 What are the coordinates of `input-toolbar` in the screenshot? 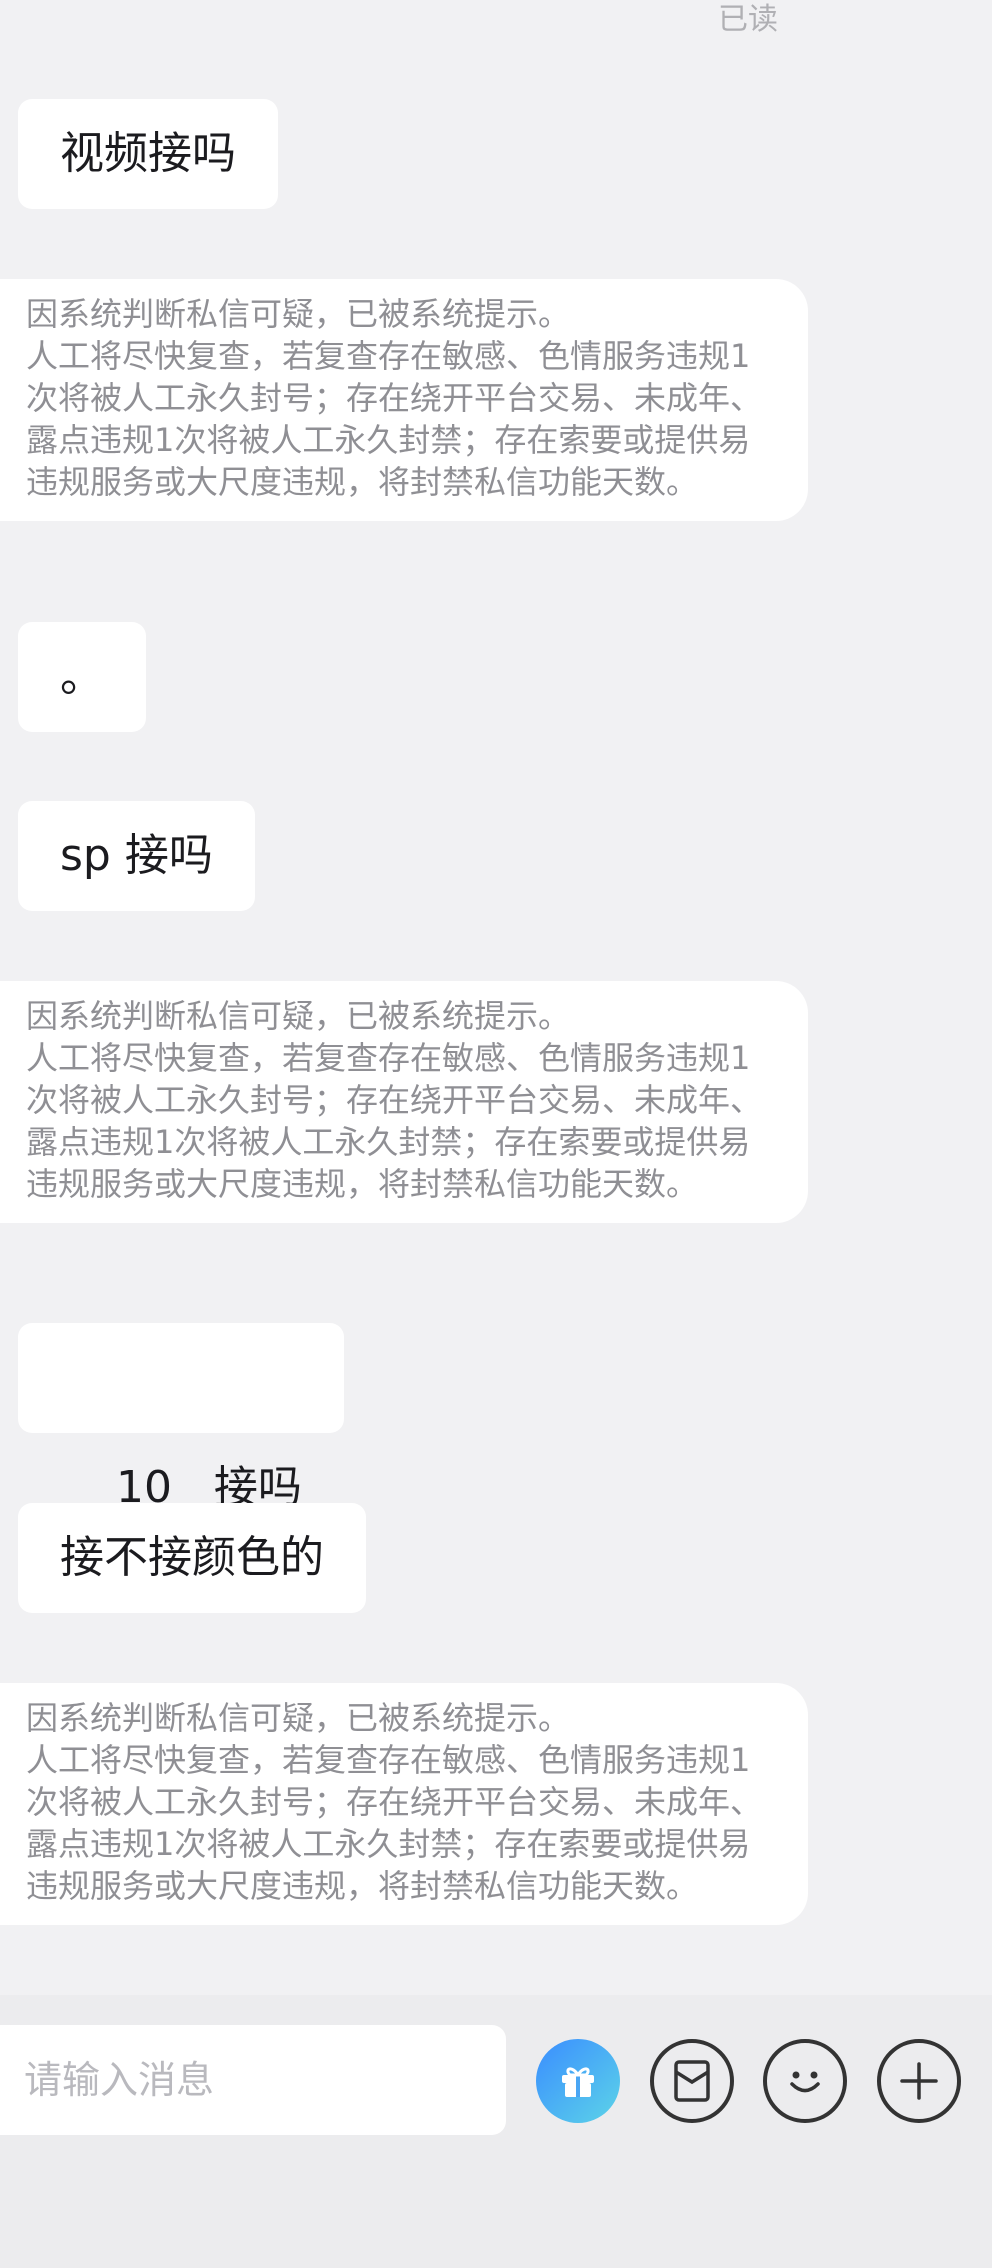 It's located at (496, 2131).